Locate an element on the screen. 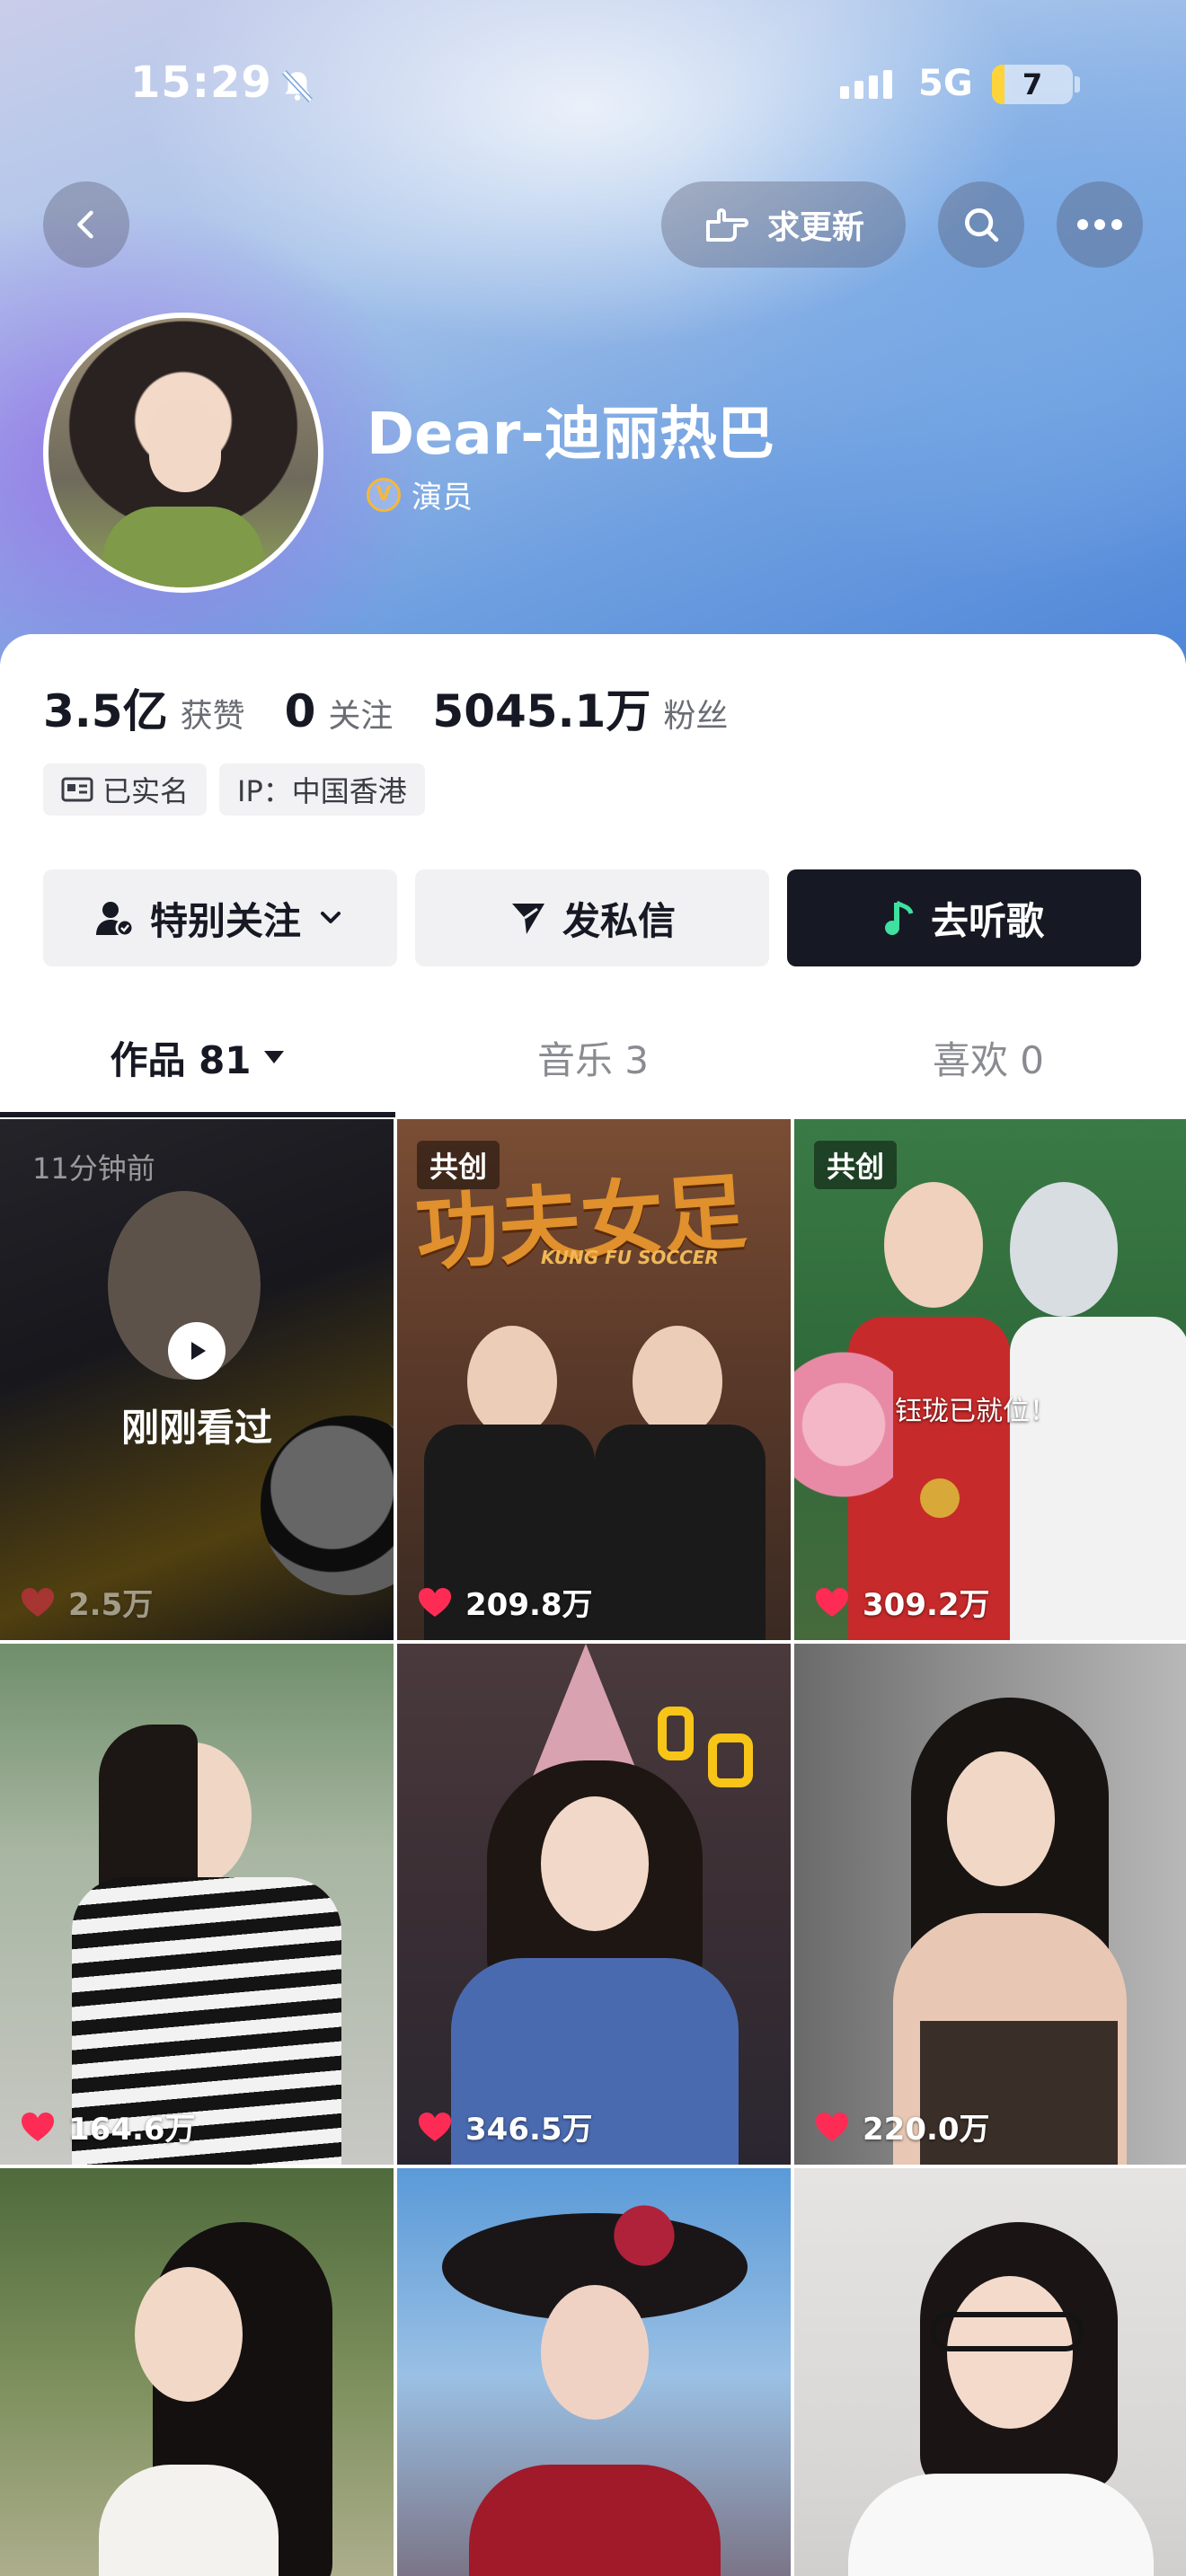 This screenshot has height=2576, width=1186. stat-likes: 3.5亿 获赞 is located at coordinates (144, 707).